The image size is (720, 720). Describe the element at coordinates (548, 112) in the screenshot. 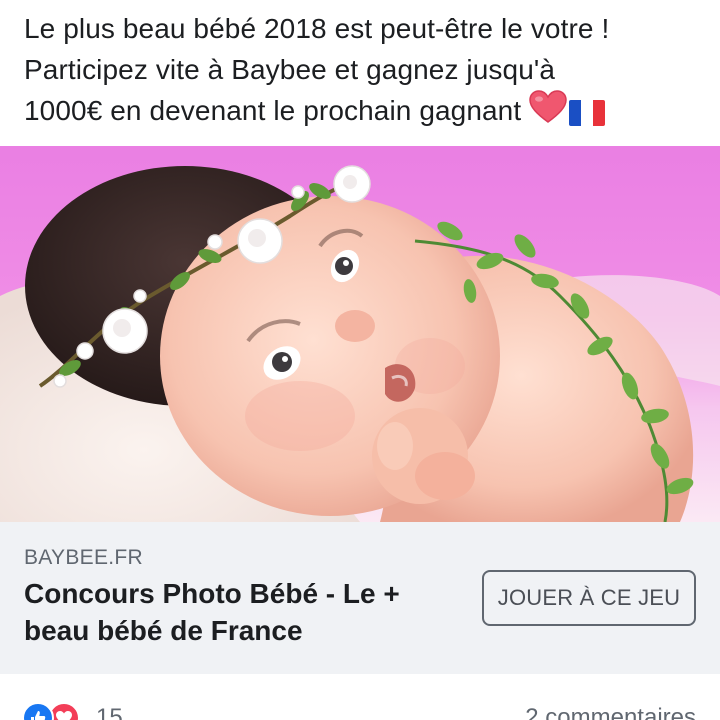

I see `heart-emoji-icon` at that location.